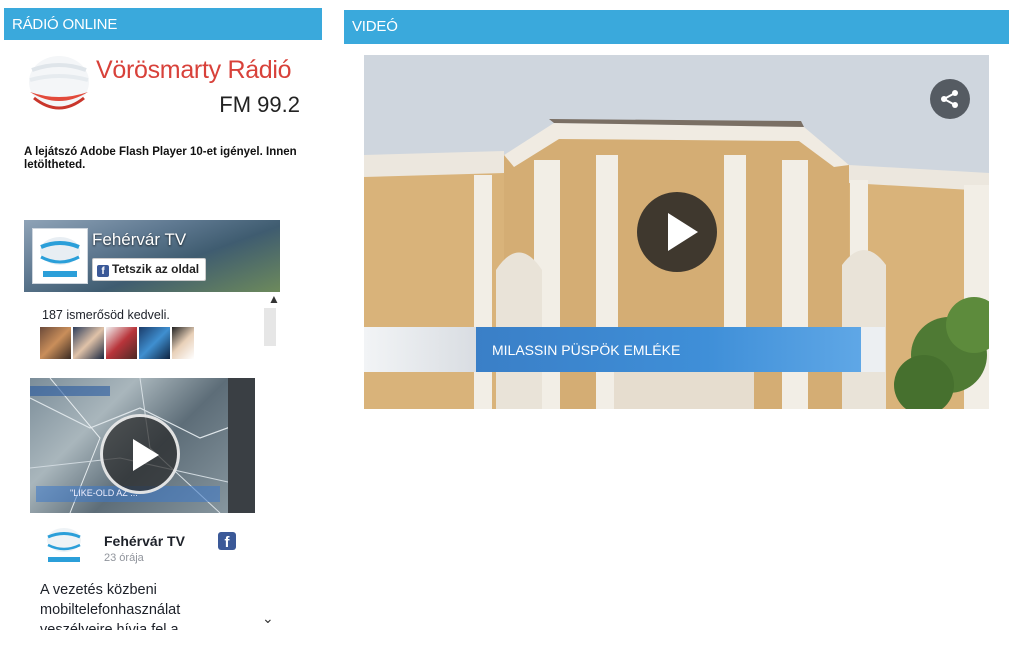 The height and width of the screenshot is (662, 1009). I want to click on radio-frequency: FM 99.2, so click(259, 104).